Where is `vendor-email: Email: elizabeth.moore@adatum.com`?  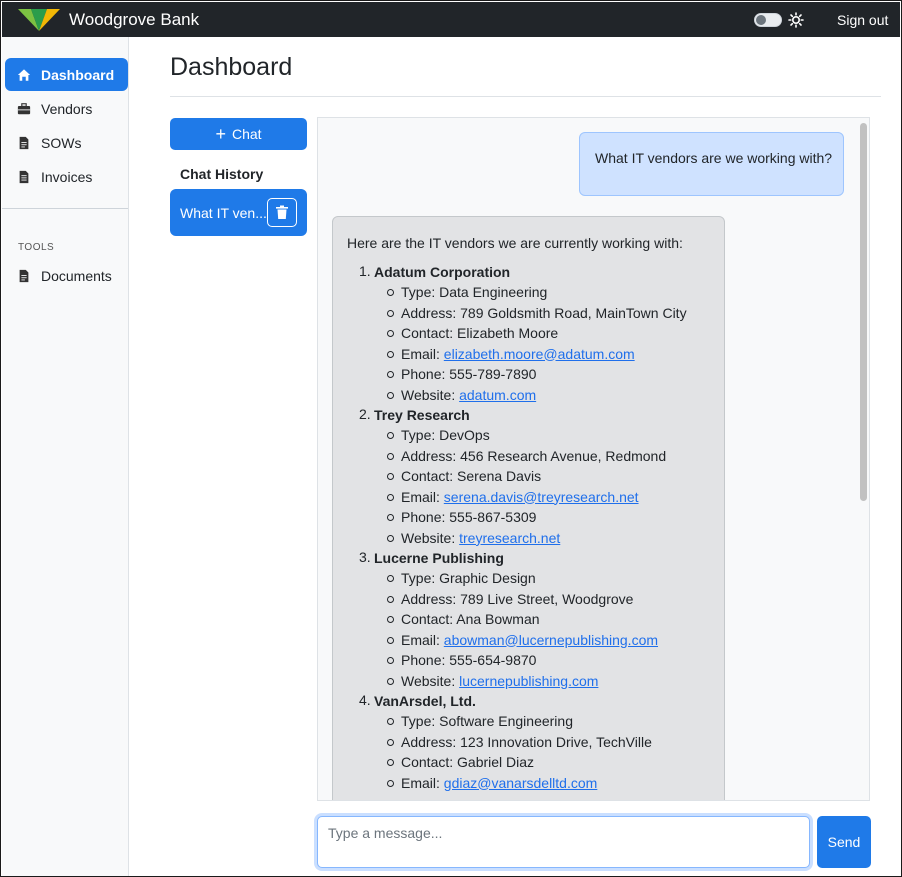
vendor-email: Email: elizabeth.moore@adatum.com is located at coordinates (555, 354).